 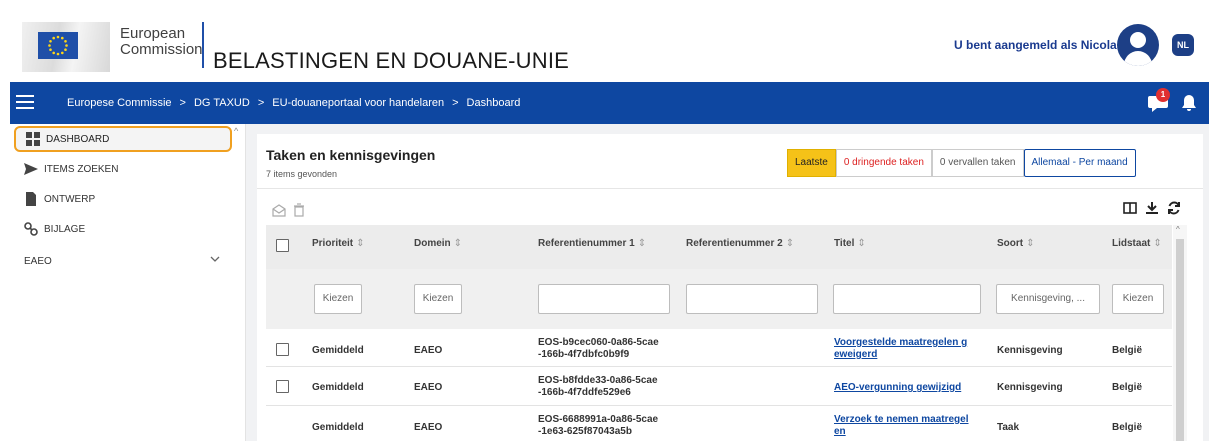 I want to click on sidebar-item-ontwerp: ONTWERP, so click(x=123, y=199).